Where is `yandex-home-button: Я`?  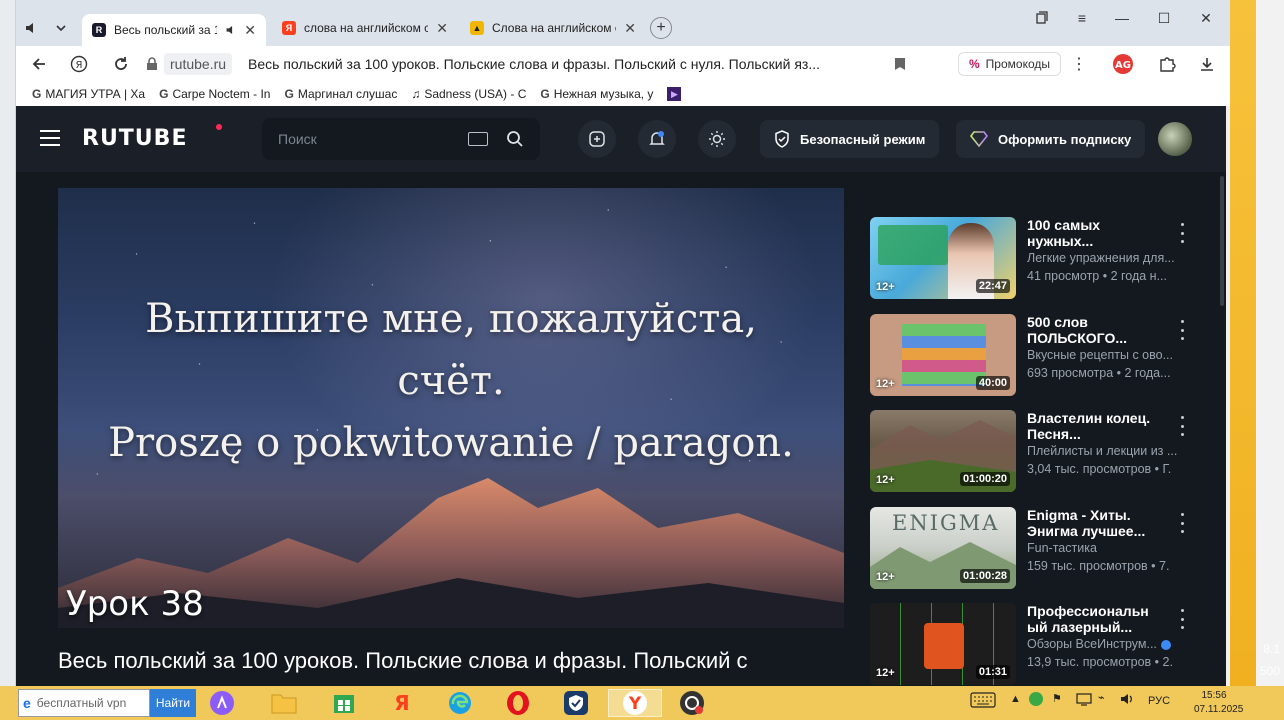 yandex-home-button: Я is located at coordinates (79, 64).